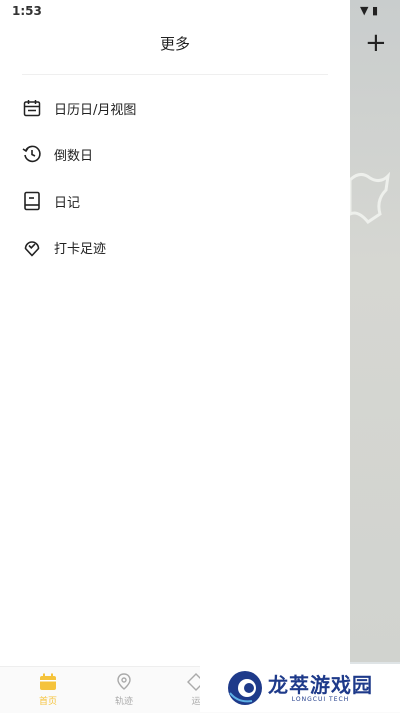  I want to click on divider, so click(175, 74).